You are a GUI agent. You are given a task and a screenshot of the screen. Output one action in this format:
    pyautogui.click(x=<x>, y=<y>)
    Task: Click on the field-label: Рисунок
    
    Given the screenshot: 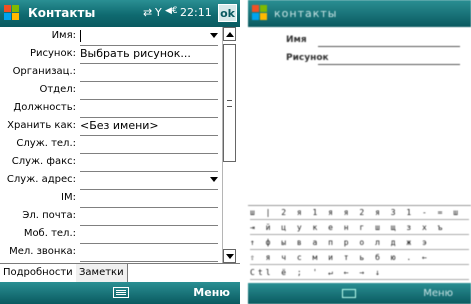 What is the action you would take?
    pyautogui.click(x=307, y=58)
    